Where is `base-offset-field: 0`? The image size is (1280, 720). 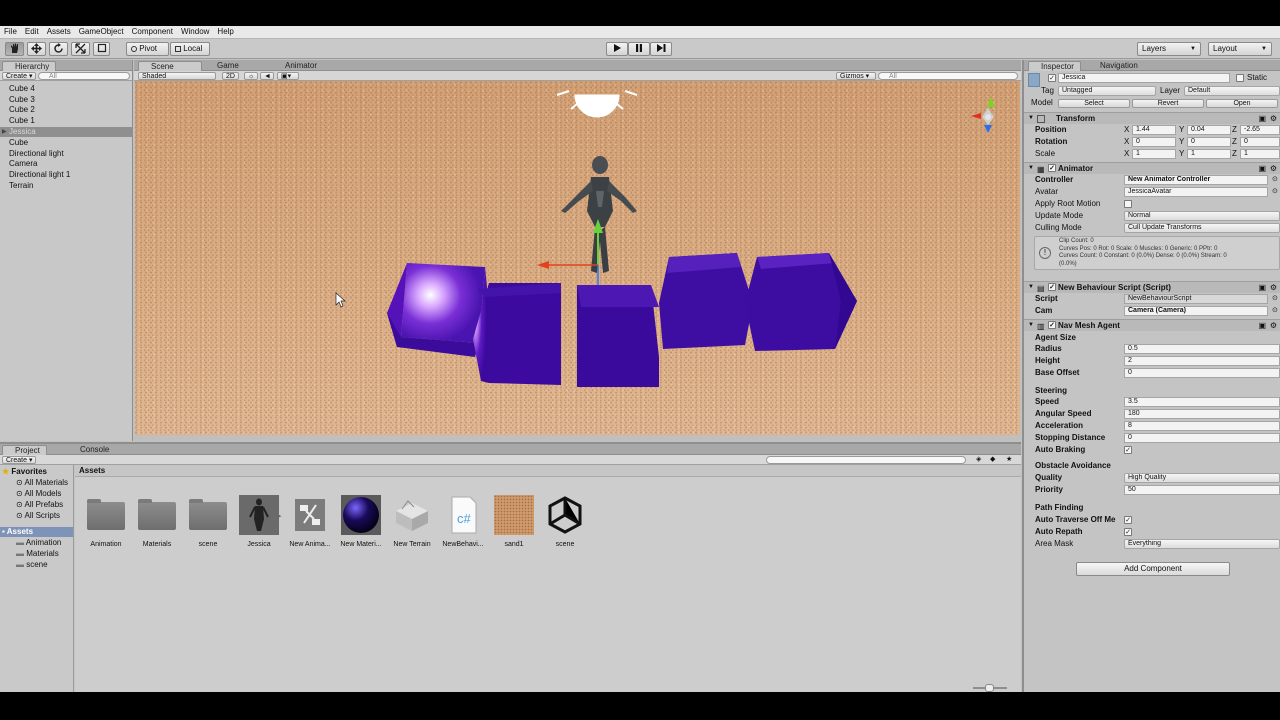
base-offset-field: 0 is located at coordinates (1202, 373).